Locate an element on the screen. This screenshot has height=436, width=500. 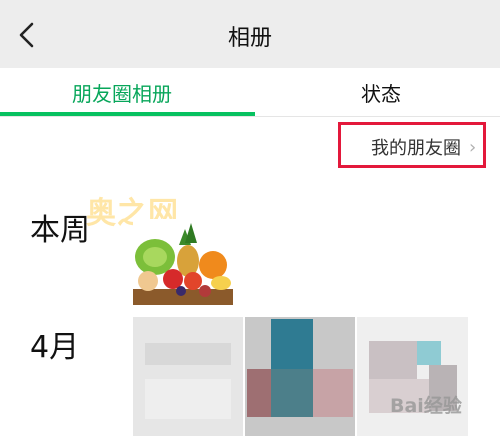
chevron-right-icon: › is located at coordinates (473, 147).